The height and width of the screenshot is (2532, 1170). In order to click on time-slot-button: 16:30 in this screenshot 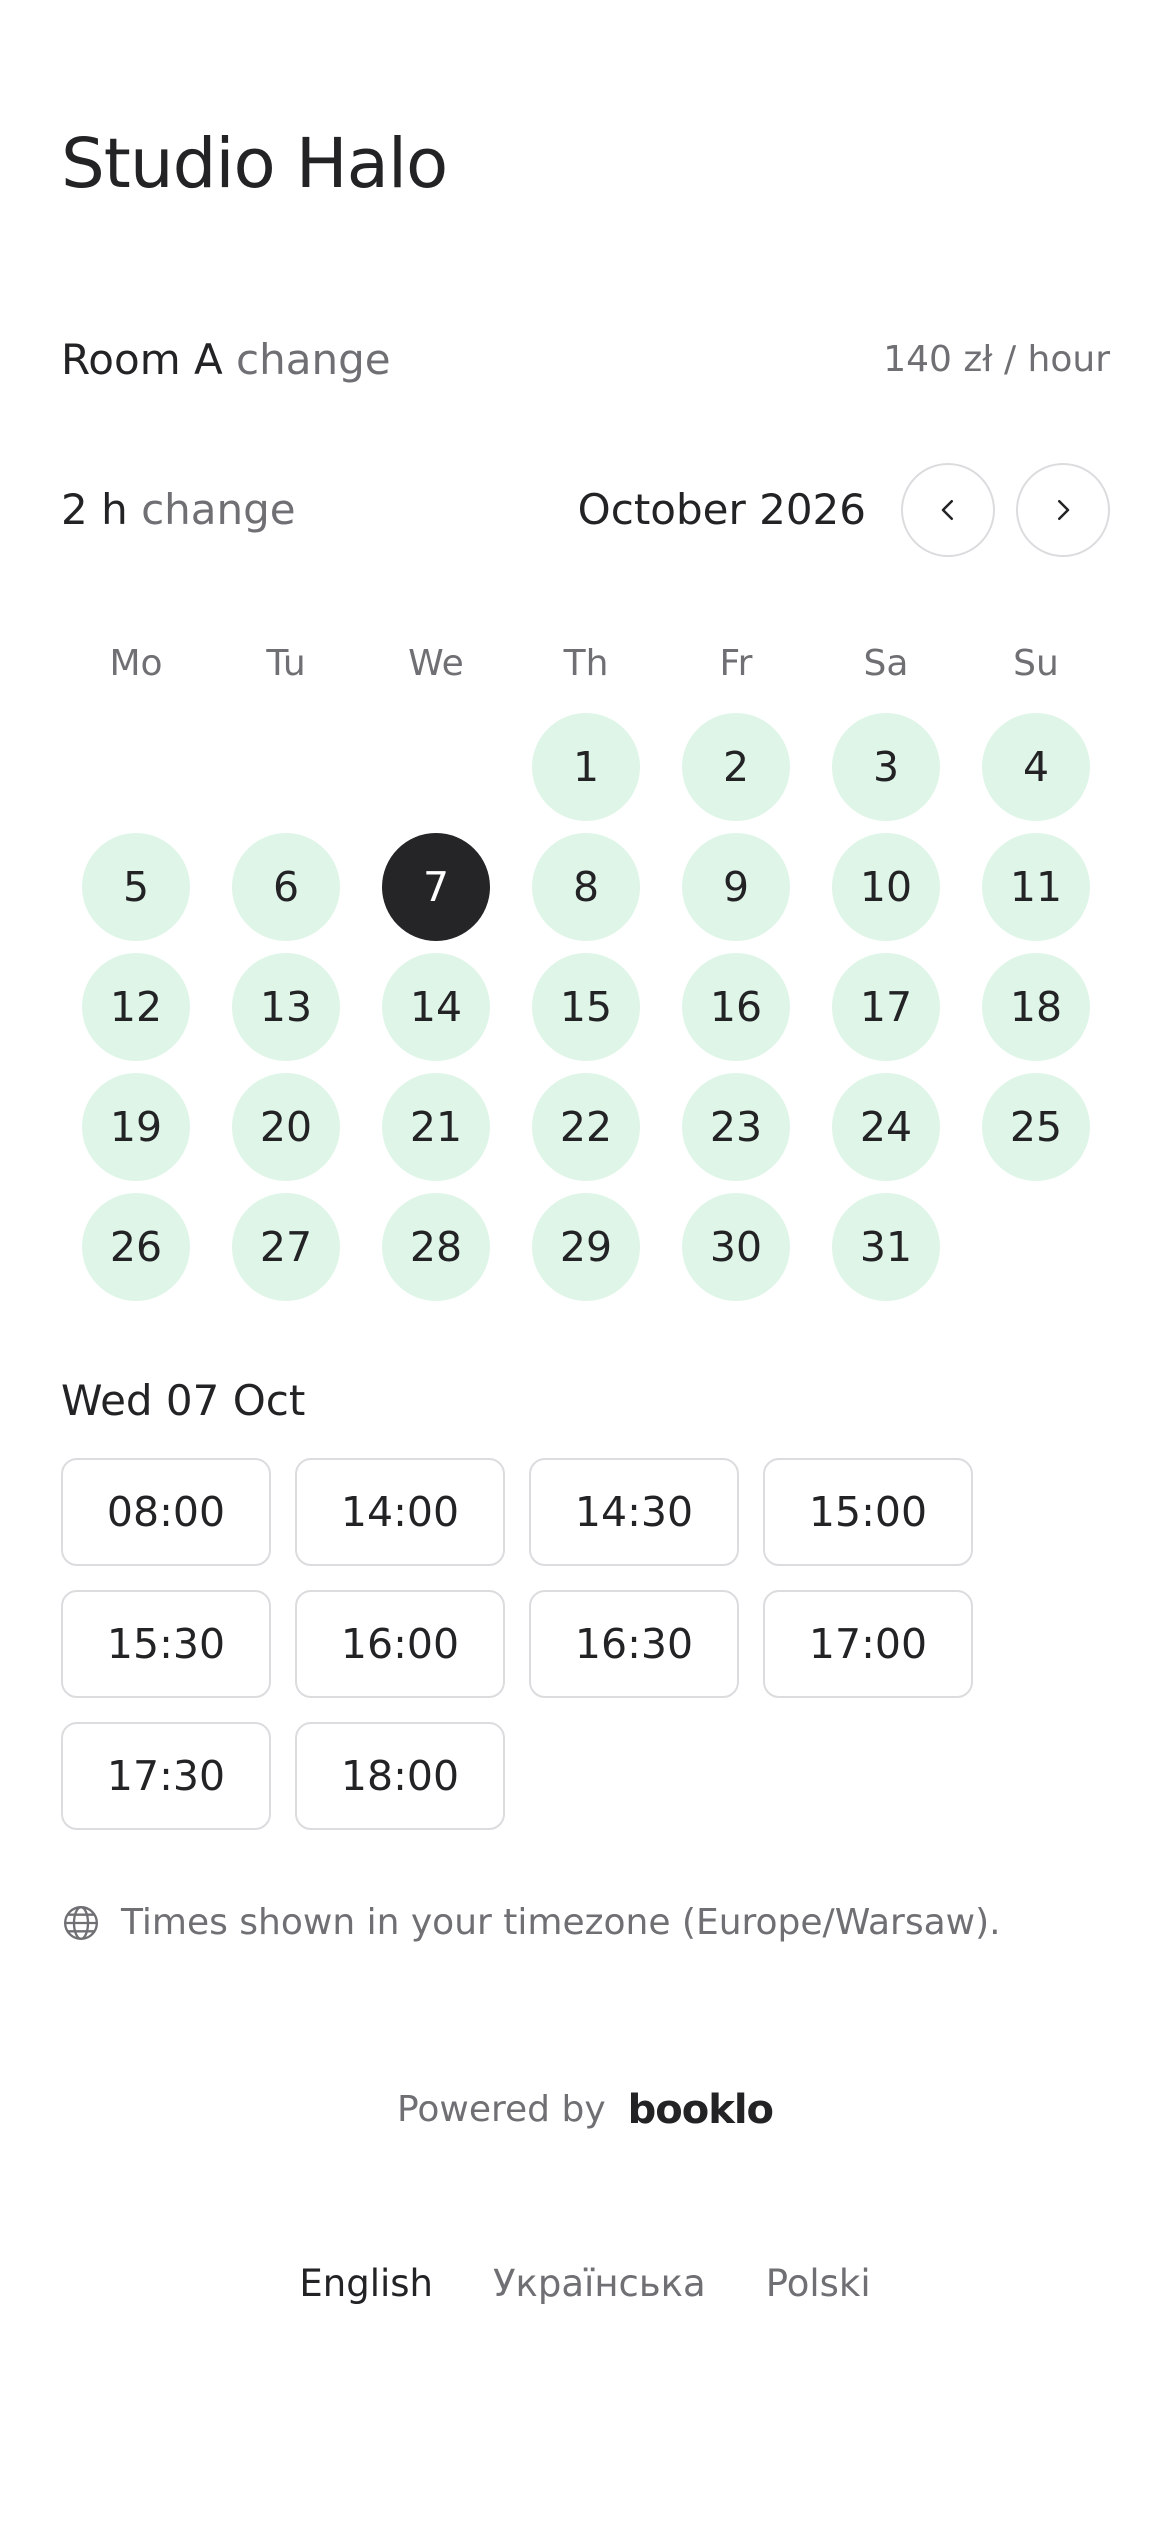, I will do `click(634, 1644)`.